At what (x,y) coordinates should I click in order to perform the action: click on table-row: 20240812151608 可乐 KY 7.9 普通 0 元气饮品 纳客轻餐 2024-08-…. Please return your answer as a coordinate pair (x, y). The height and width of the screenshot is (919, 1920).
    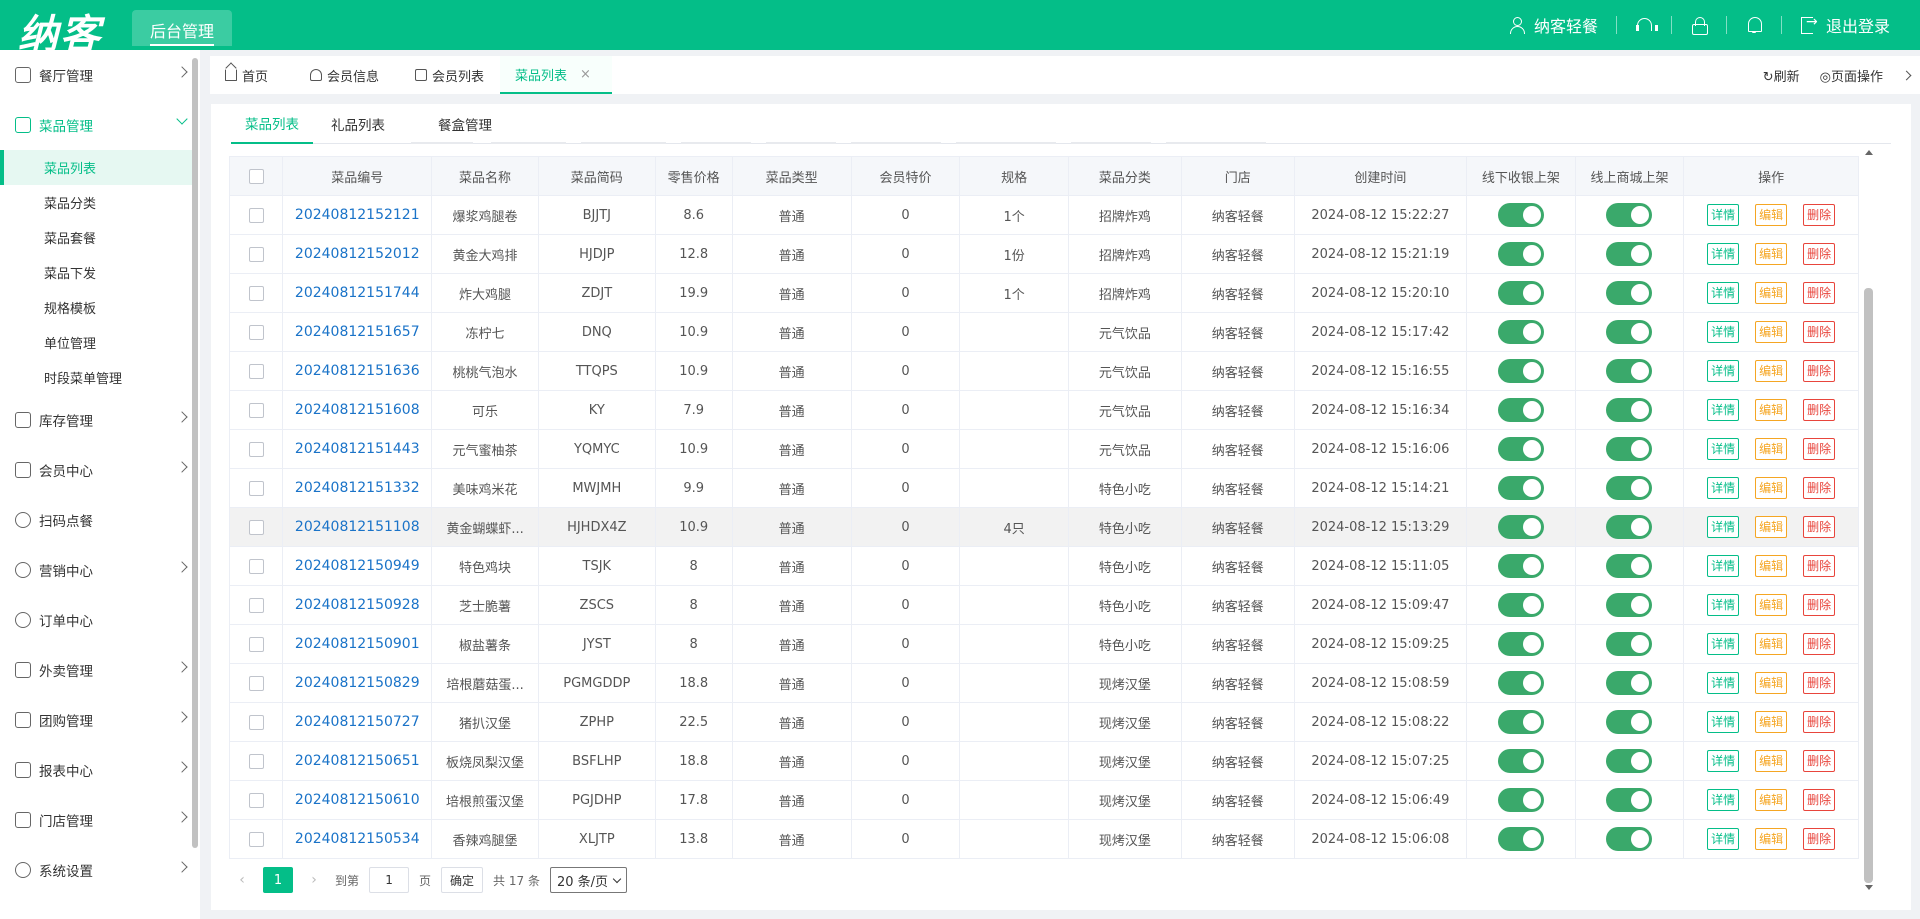
    Looking at the image, I should click on (1043, 410).